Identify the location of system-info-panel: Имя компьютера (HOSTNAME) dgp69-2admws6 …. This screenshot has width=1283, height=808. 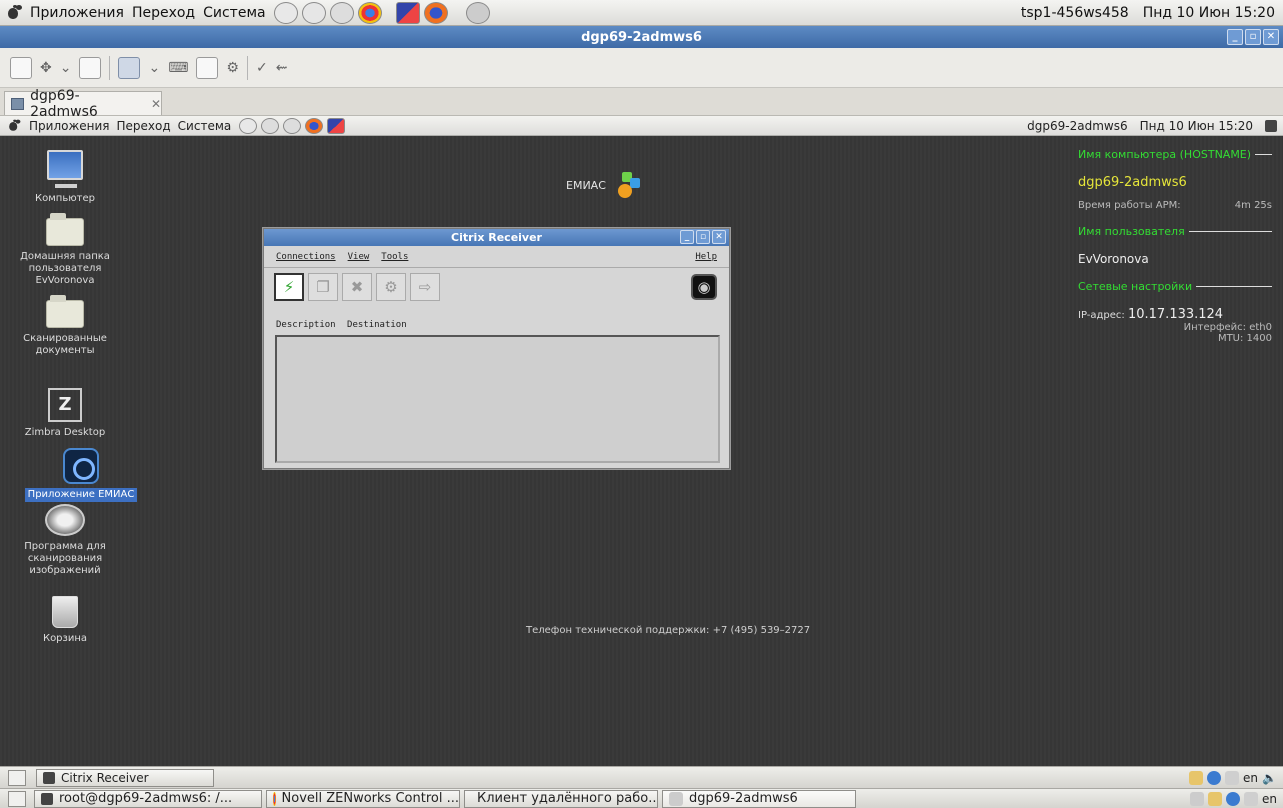
(1175, 246).